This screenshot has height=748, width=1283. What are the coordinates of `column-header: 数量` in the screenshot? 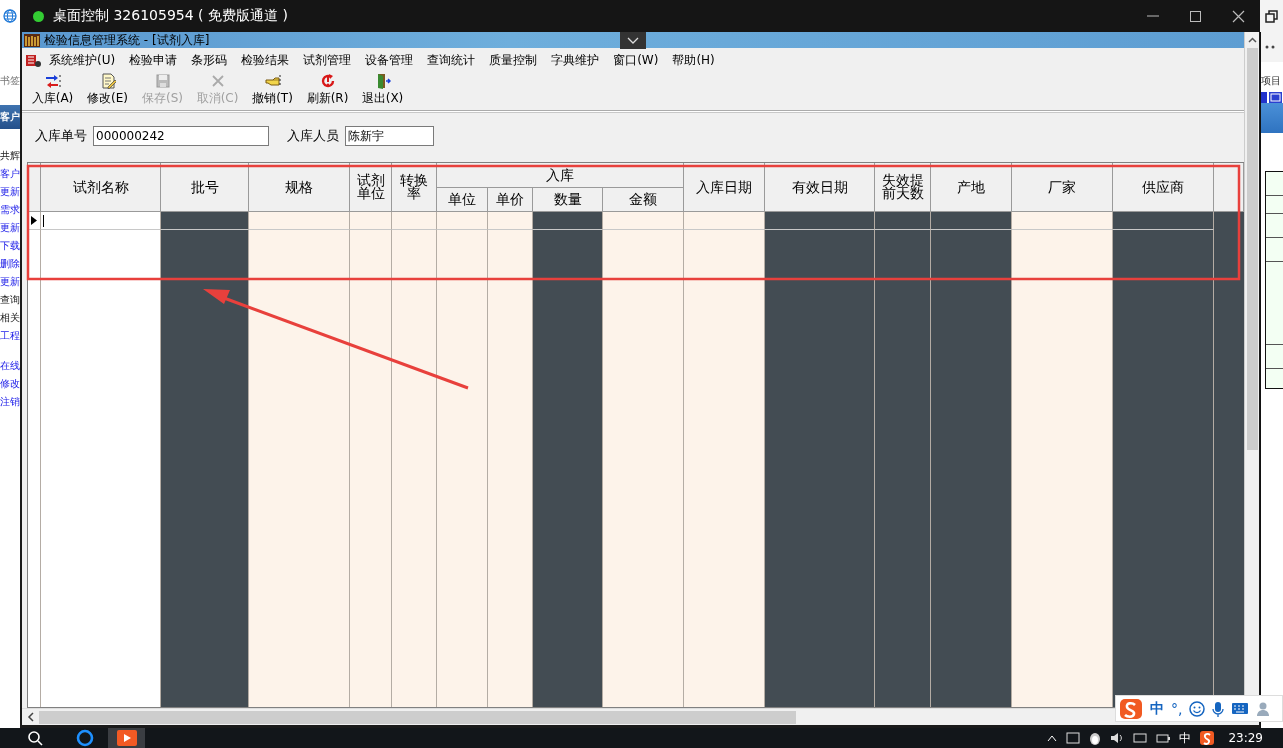 It's located at (568, 200).